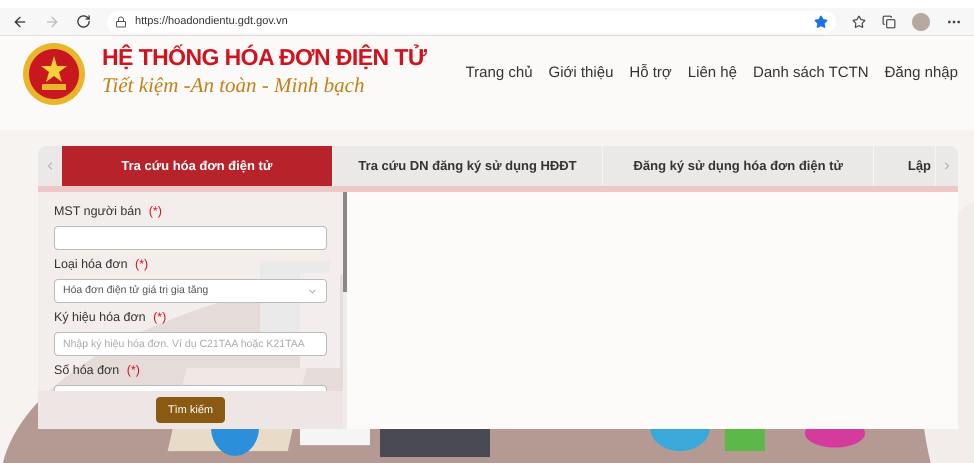  I want to click on invoice-type-select: Hóa đơn điện tử giá trị gia tăng, so click(190, 291).